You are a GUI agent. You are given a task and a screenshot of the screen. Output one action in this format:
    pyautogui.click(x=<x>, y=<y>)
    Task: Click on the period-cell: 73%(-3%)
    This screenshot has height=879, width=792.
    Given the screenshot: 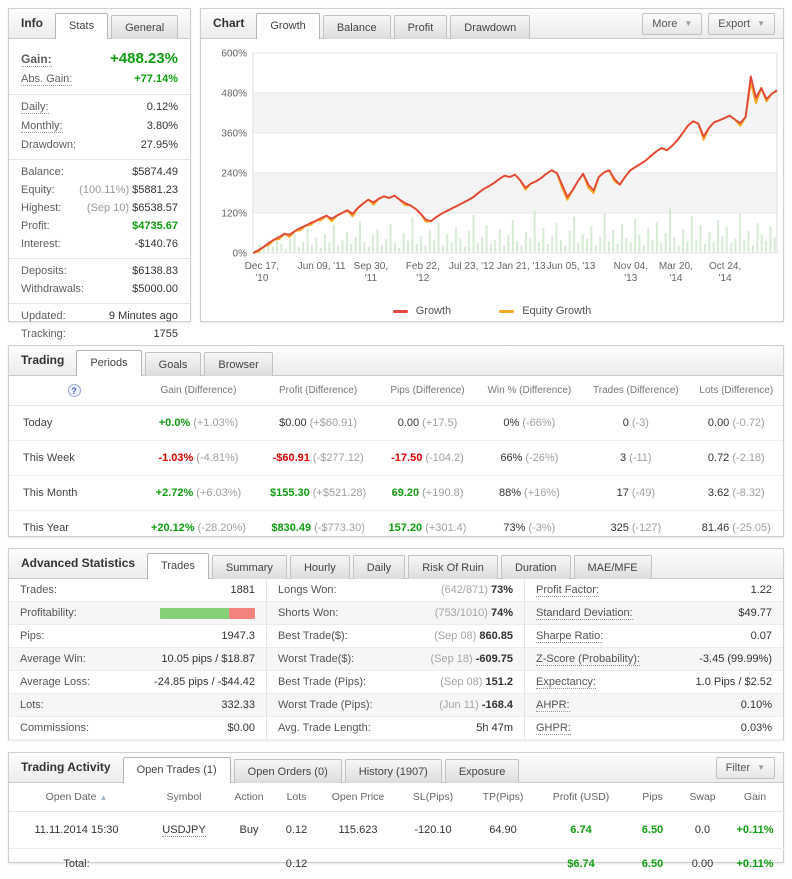 What is the action you would take?
    pyautogui.click(x=529, y=528)
    